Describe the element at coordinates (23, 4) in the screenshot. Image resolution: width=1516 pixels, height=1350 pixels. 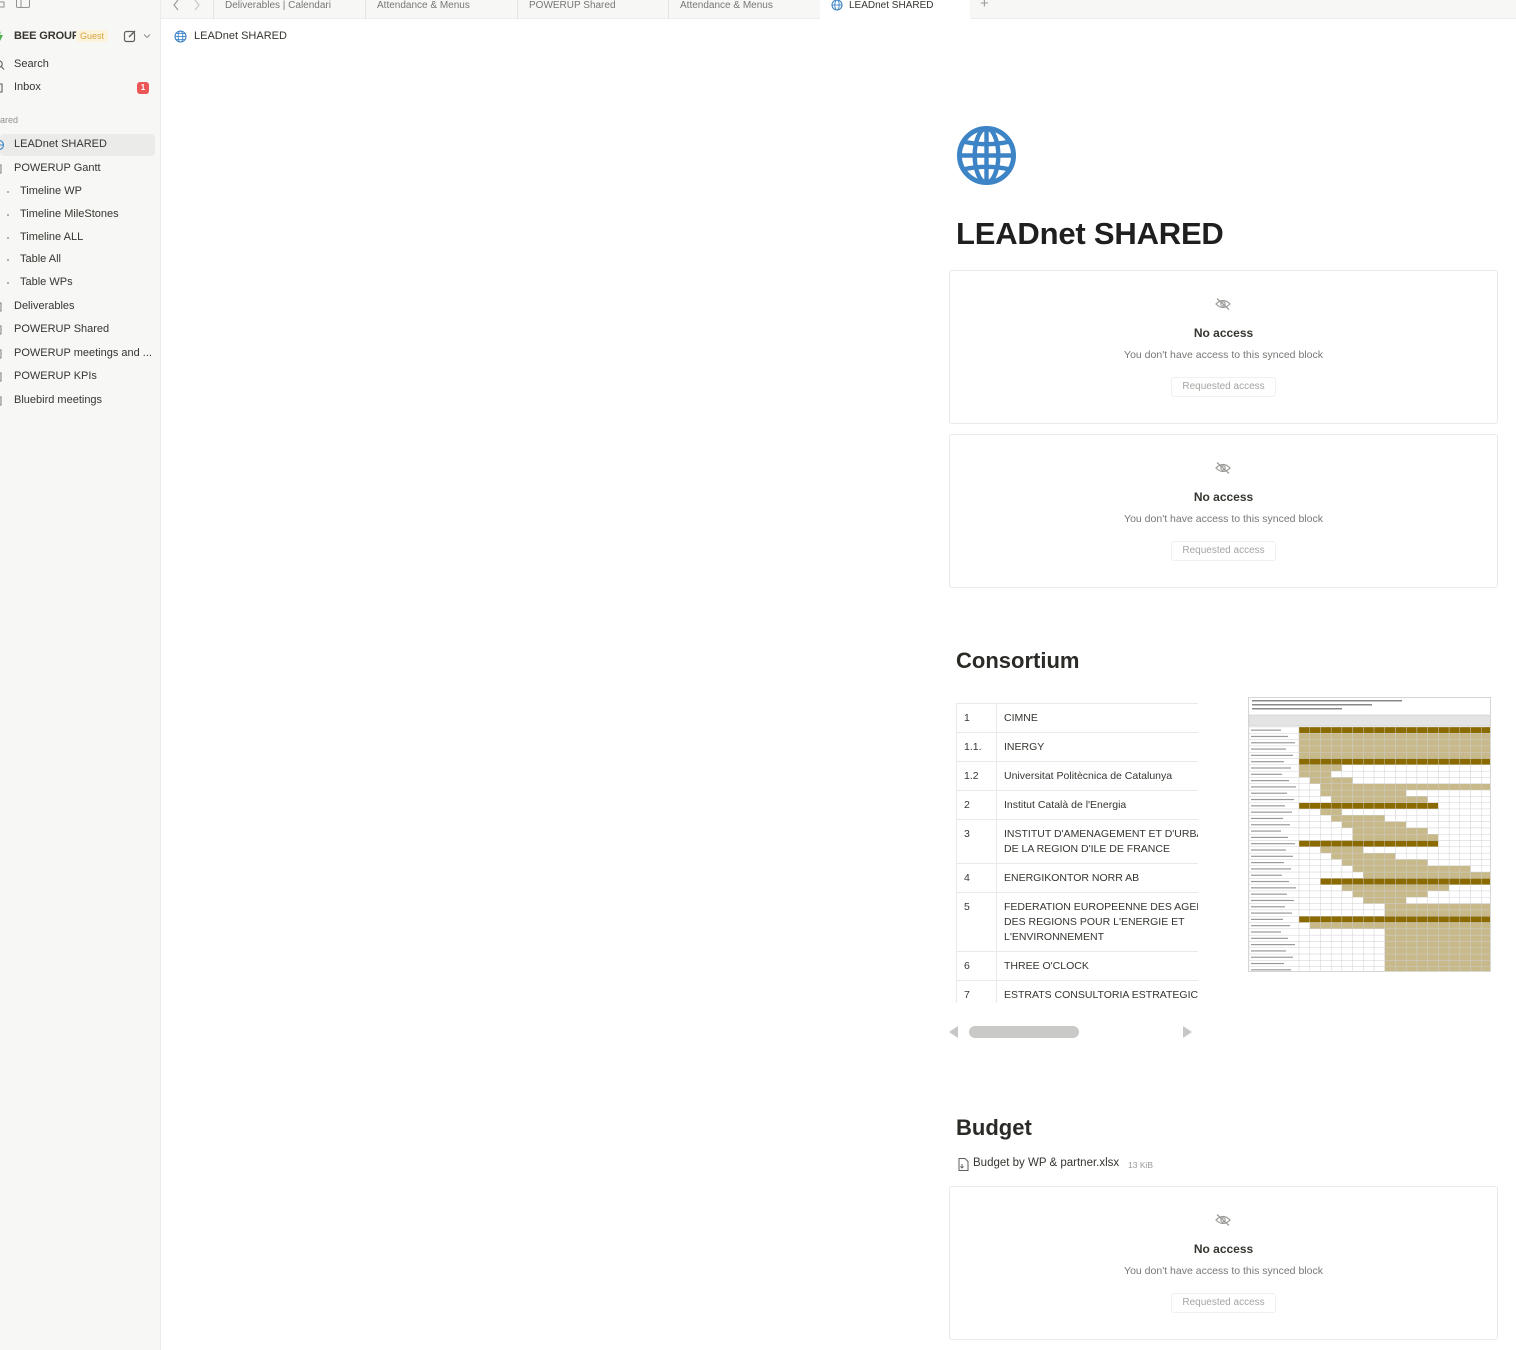
I see `sidebar-toggle-icon` at that location.